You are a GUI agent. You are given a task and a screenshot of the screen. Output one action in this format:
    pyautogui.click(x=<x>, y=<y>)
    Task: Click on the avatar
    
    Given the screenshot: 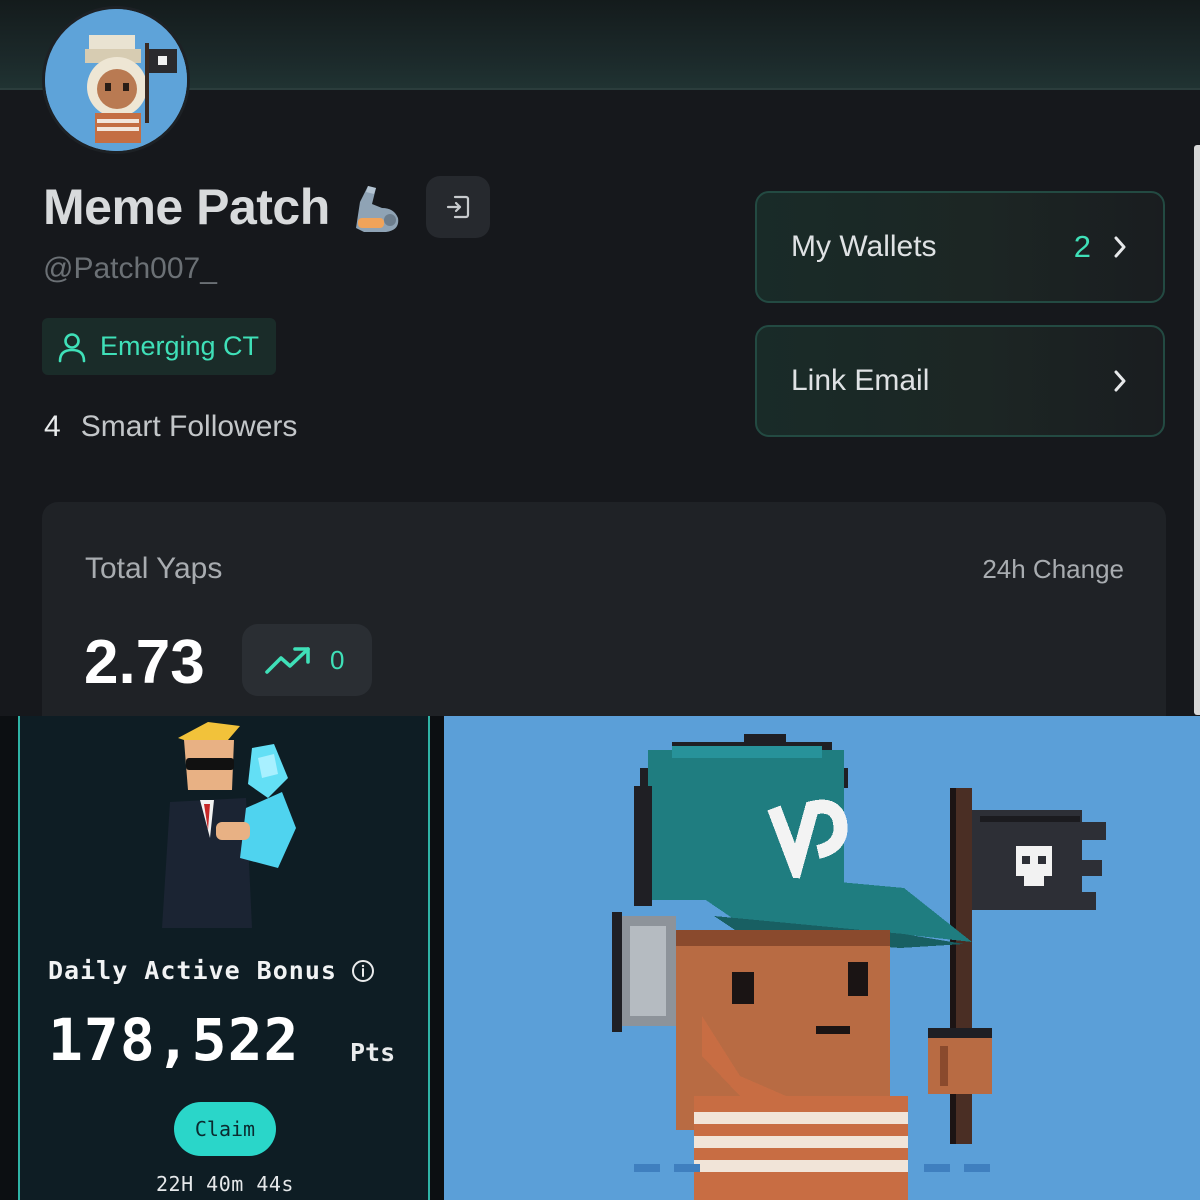 What is the action you would take?
    pyautogui.click(x=116, y=80)
    